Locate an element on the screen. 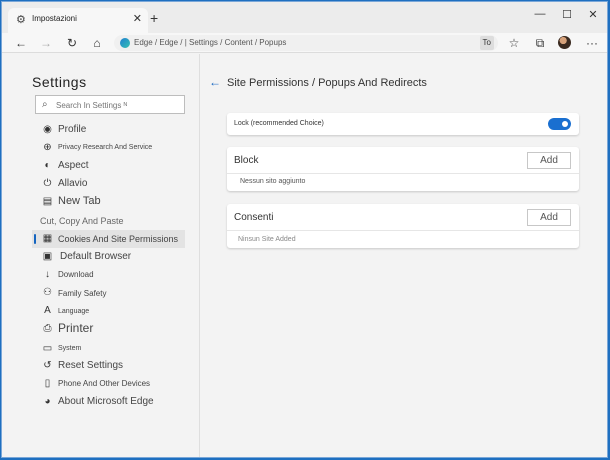  sidebar-item-copy-paste: Cut, Copy And Paste is located at coordinates (108, 222).